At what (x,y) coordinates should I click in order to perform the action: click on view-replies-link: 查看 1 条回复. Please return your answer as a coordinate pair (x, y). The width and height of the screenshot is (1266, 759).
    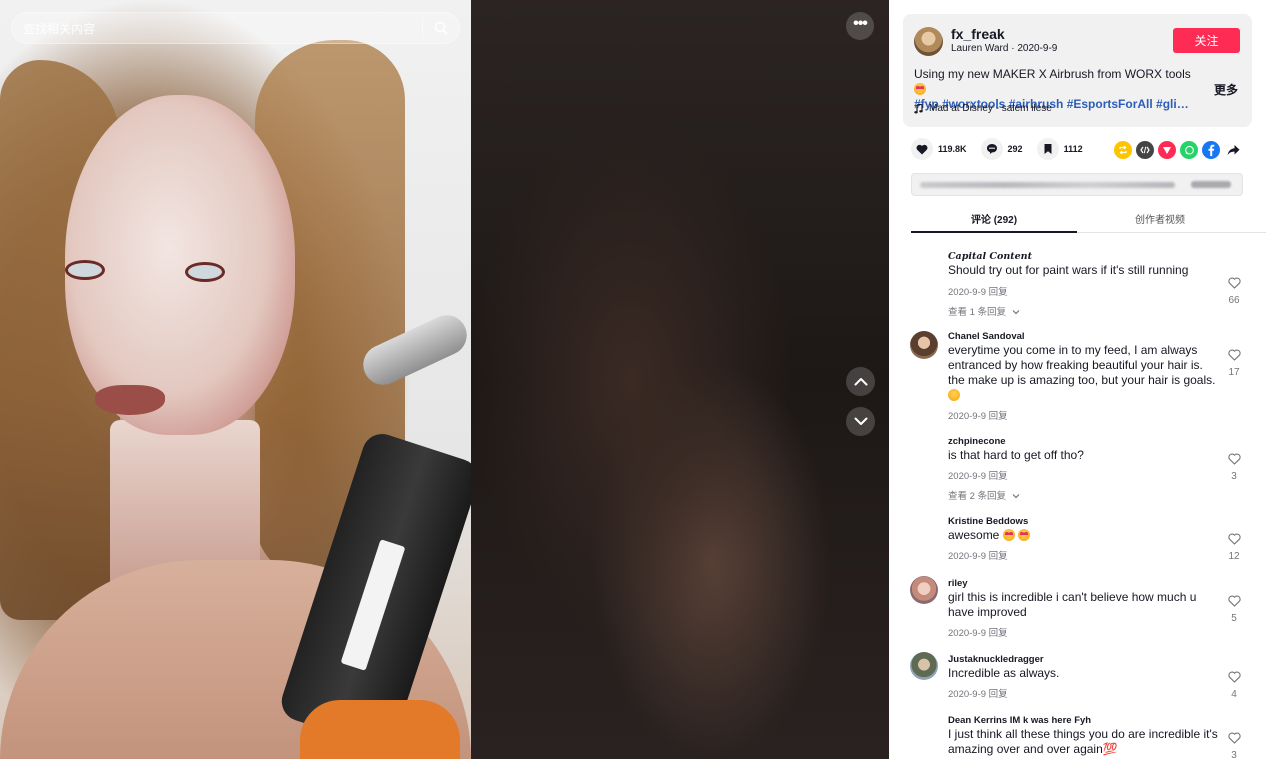
    Looking at the image, I should click on (984, 311).